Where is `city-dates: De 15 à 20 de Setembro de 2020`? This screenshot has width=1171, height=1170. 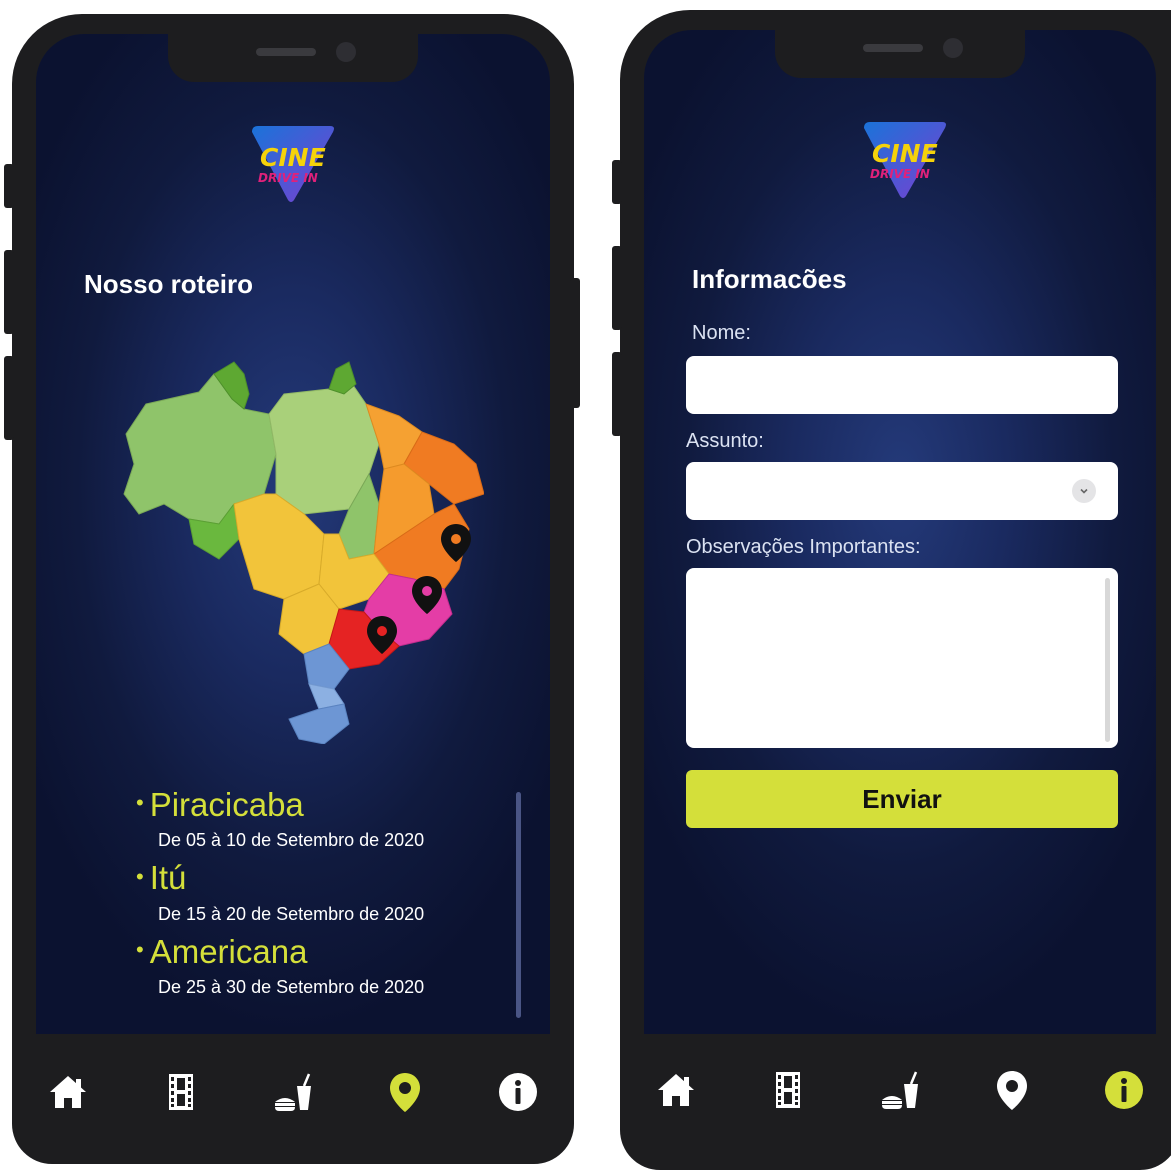 city-dates: De 15 à 20 de Setembro de 2020 is located at coordinates (291, 913).